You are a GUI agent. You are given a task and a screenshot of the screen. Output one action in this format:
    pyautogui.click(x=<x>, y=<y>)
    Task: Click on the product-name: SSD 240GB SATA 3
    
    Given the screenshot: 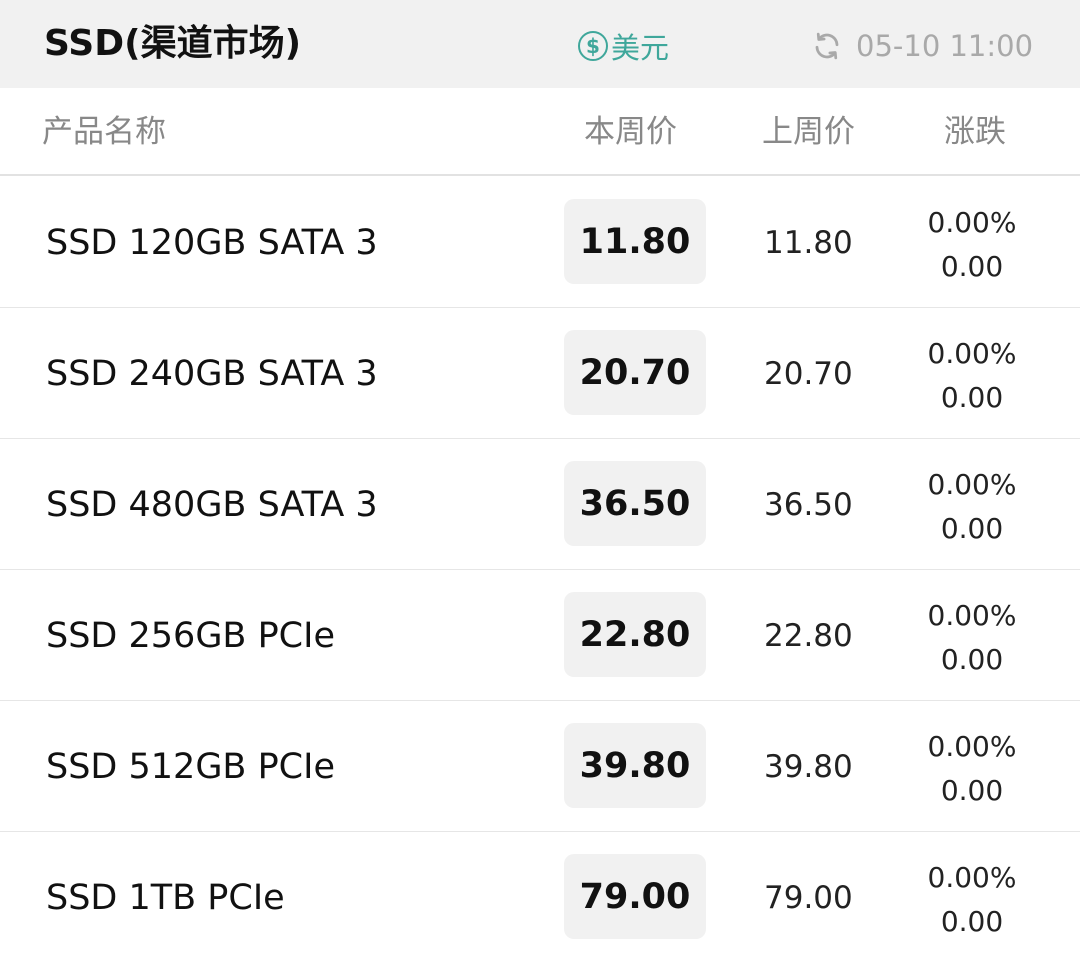 What is the action you would take?
    pyautogui.click(x=212, y=374)
    